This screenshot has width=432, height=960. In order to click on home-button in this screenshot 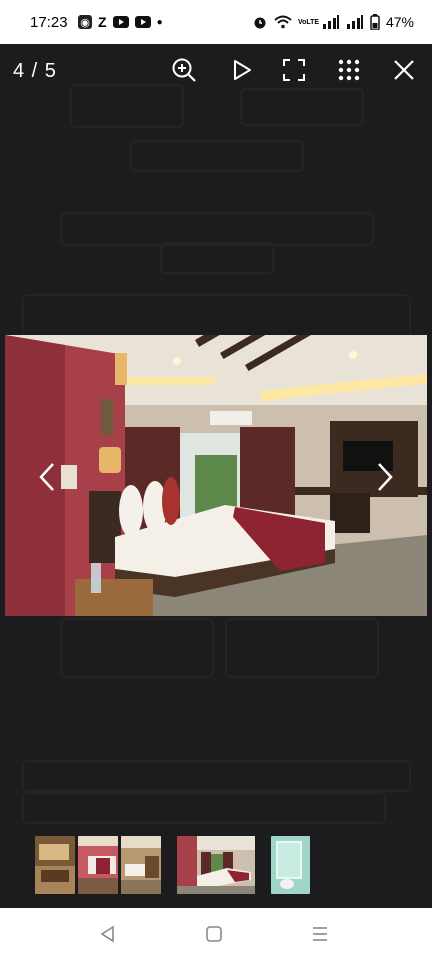, I will do `click(214, 934)`.